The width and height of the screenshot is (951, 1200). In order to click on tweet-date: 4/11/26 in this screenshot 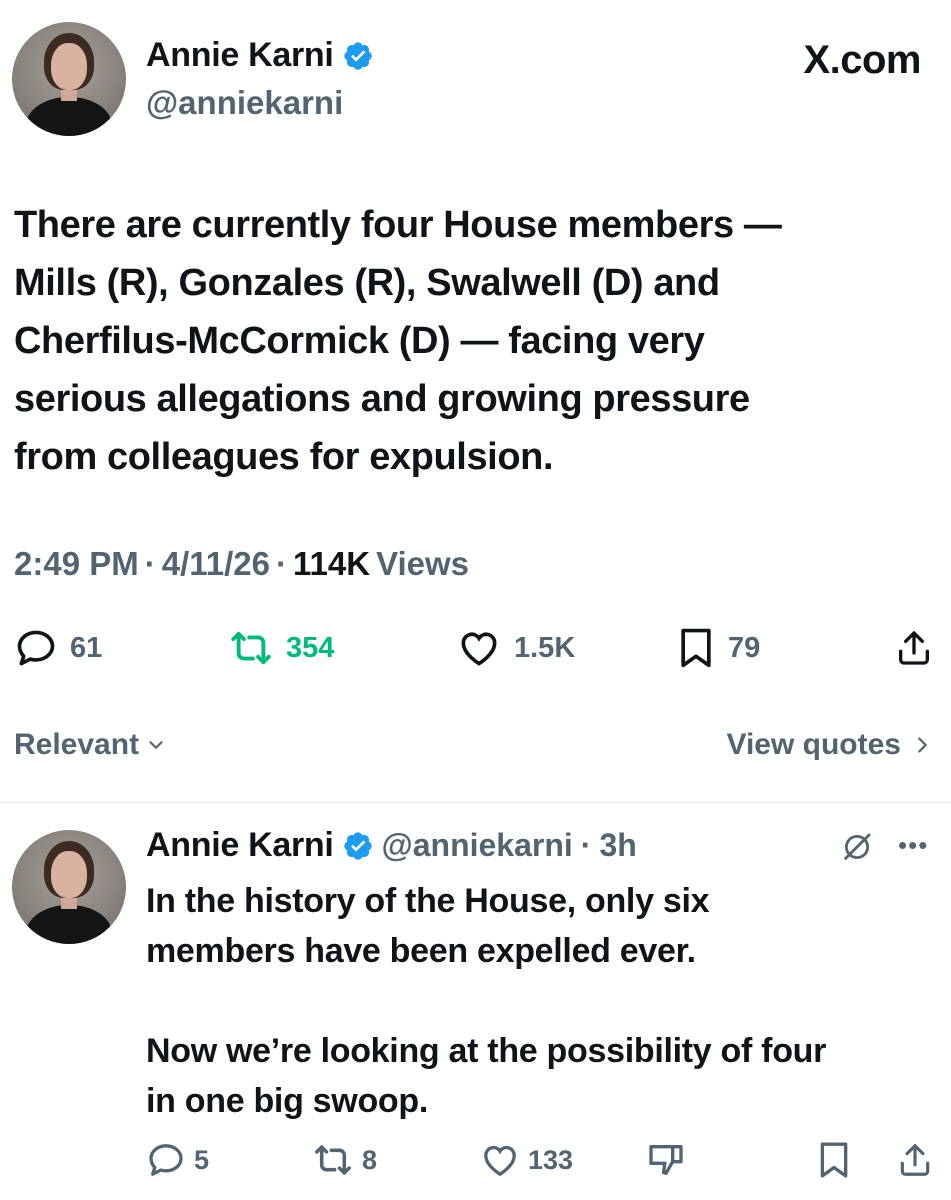, I will do `click(216, 564)`.